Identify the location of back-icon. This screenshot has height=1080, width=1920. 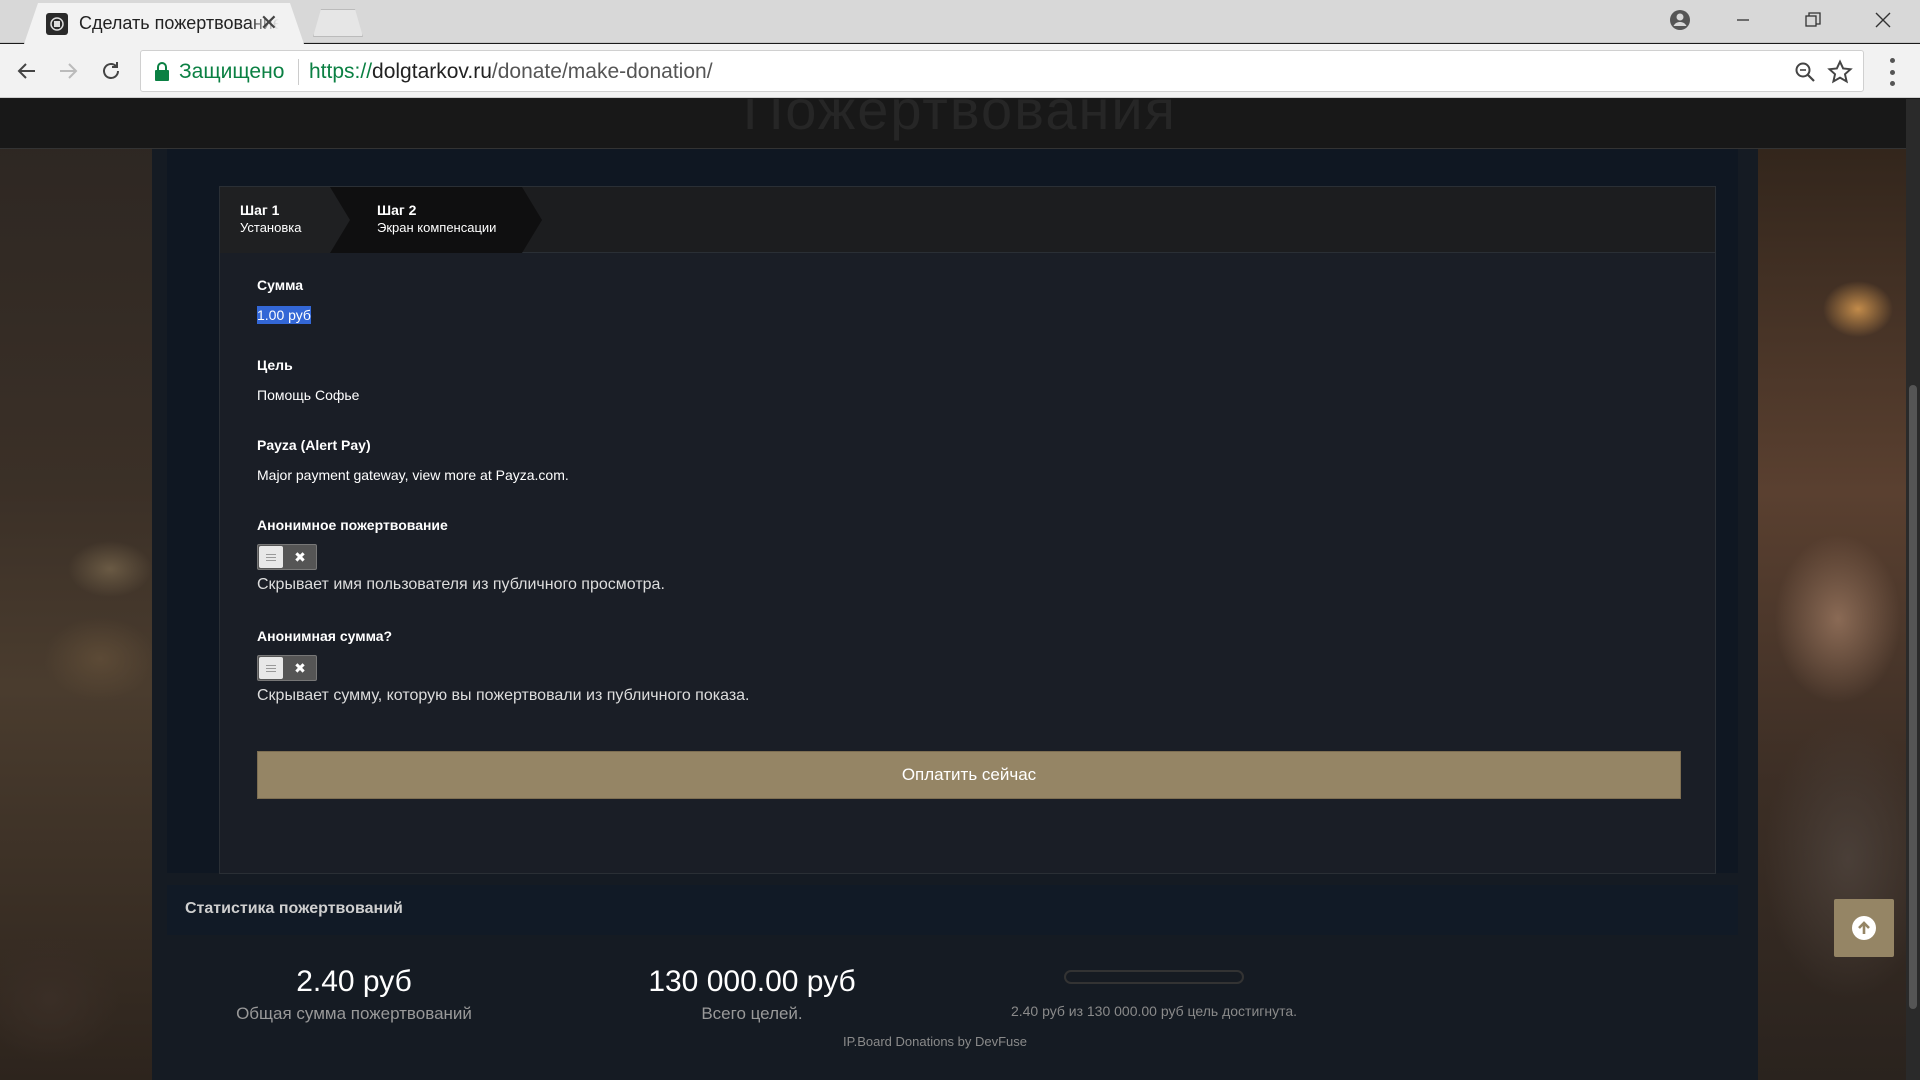
(27, 71).